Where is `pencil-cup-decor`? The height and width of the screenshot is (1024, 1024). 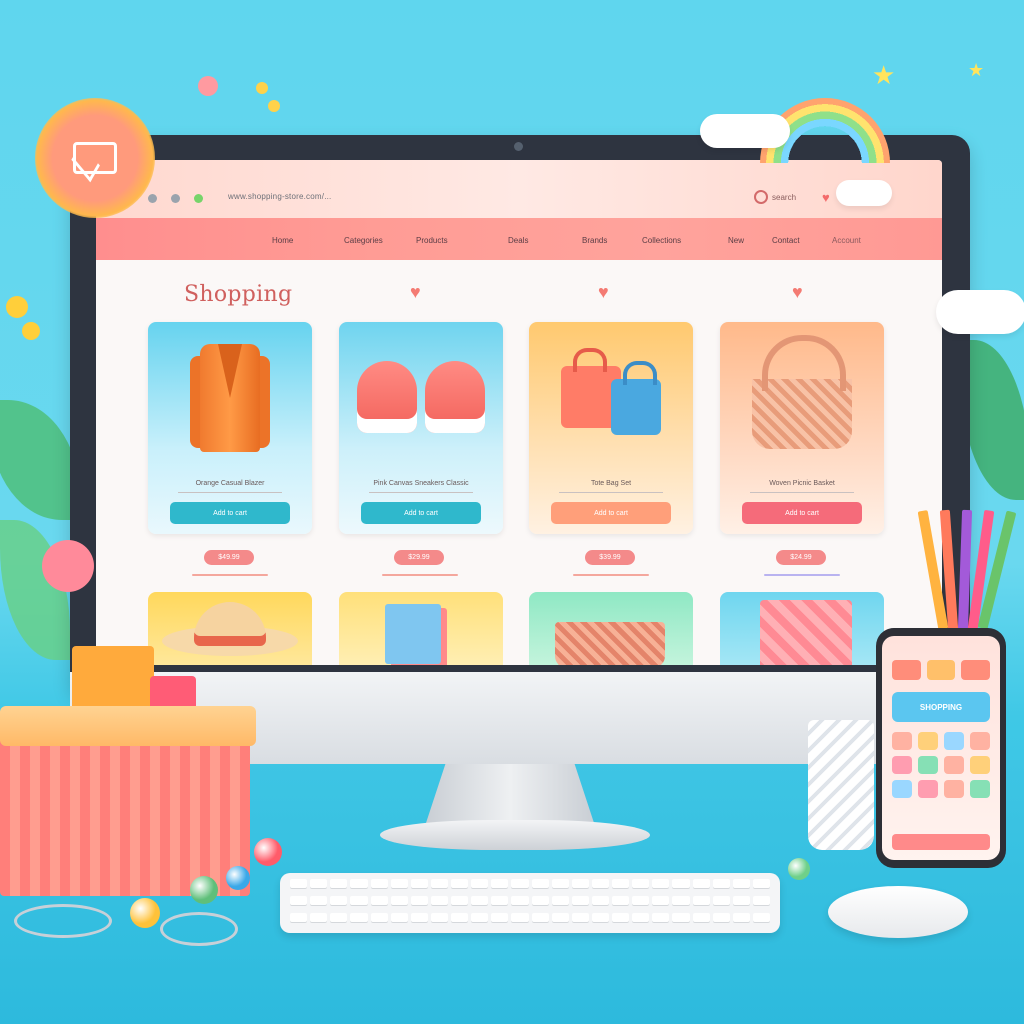 pencil-cup-decor is located at coordinates (969, 565).